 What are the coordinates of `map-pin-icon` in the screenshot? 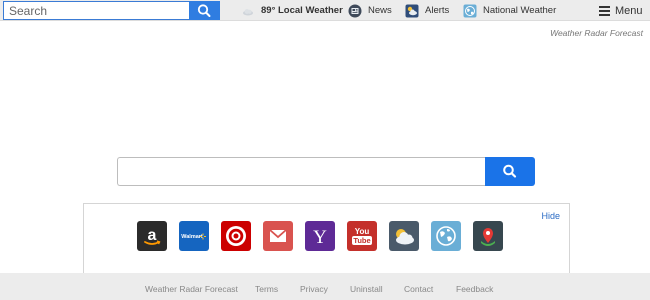 It's located at (488, 236).